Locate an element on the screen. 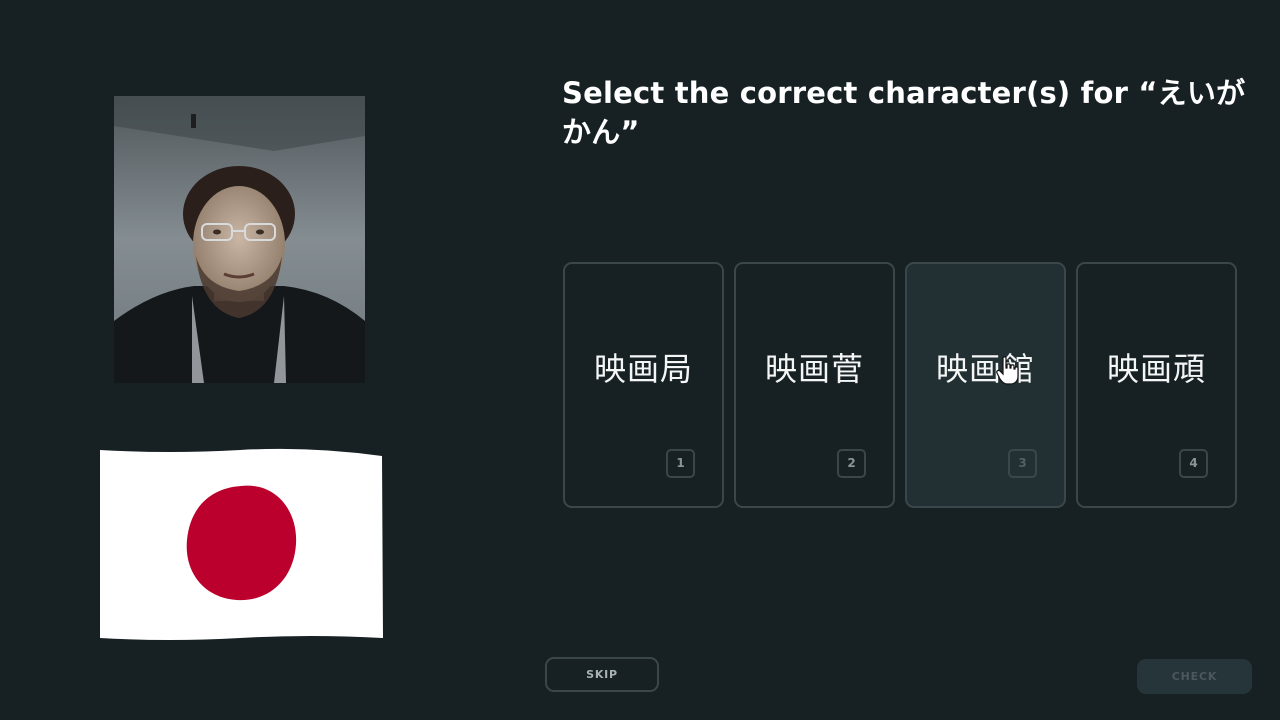 This screenshot has height=720, width=1280. check-button: CHECK is located at coordinates (1194, 676).